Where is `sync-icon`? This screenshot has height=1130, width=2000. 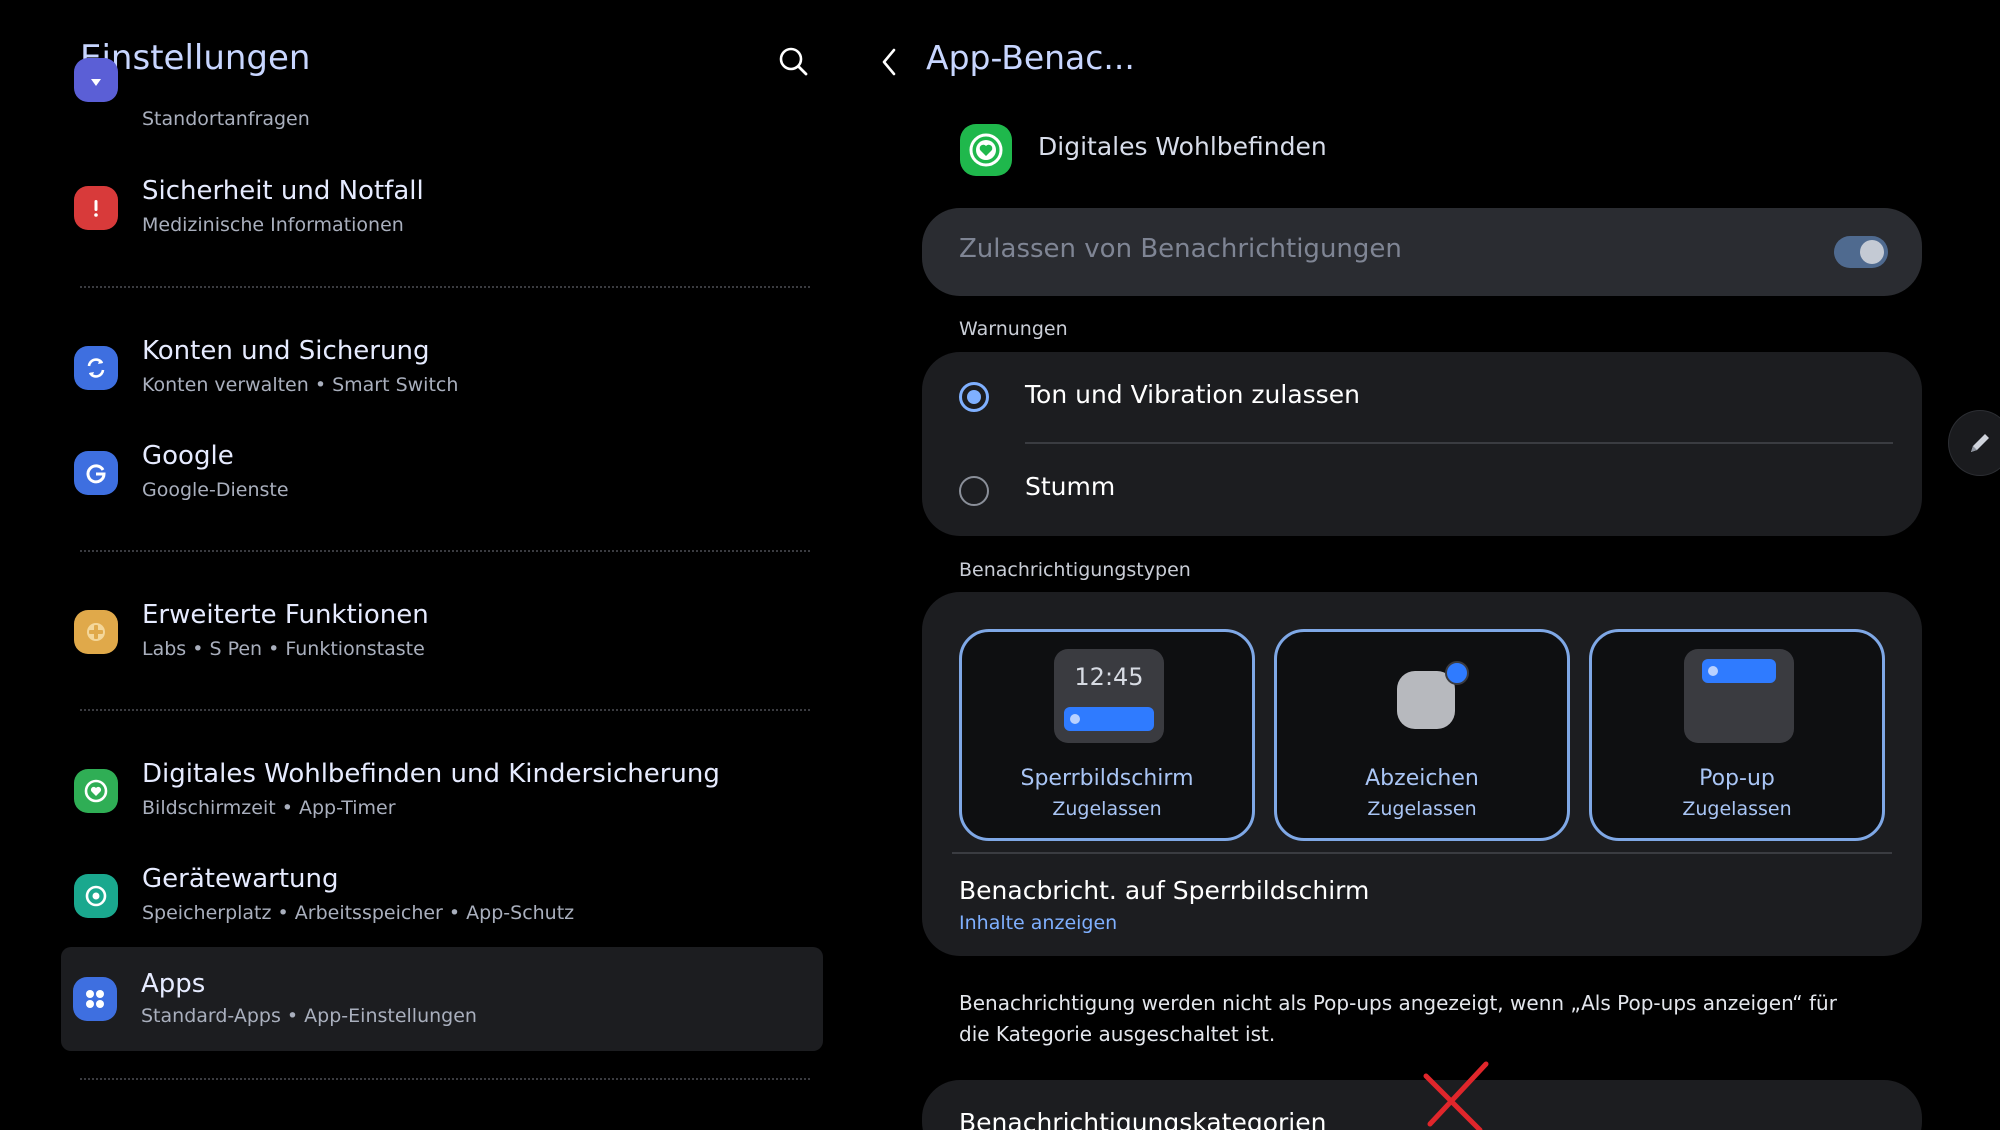 sync-icon is located at coordinates (96, 368).